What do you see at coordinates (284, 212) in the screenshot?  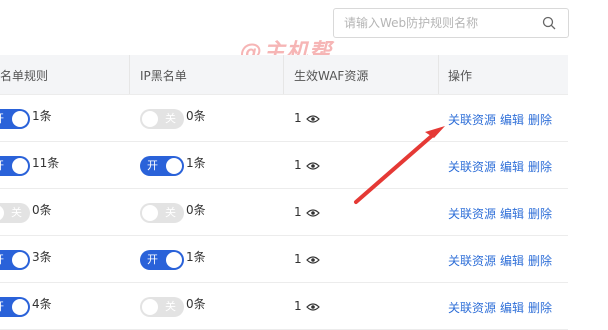 I see `table-row: 关 0条关 0条 1 关联资源 编辑 删除` at bounding box center [284, 212].